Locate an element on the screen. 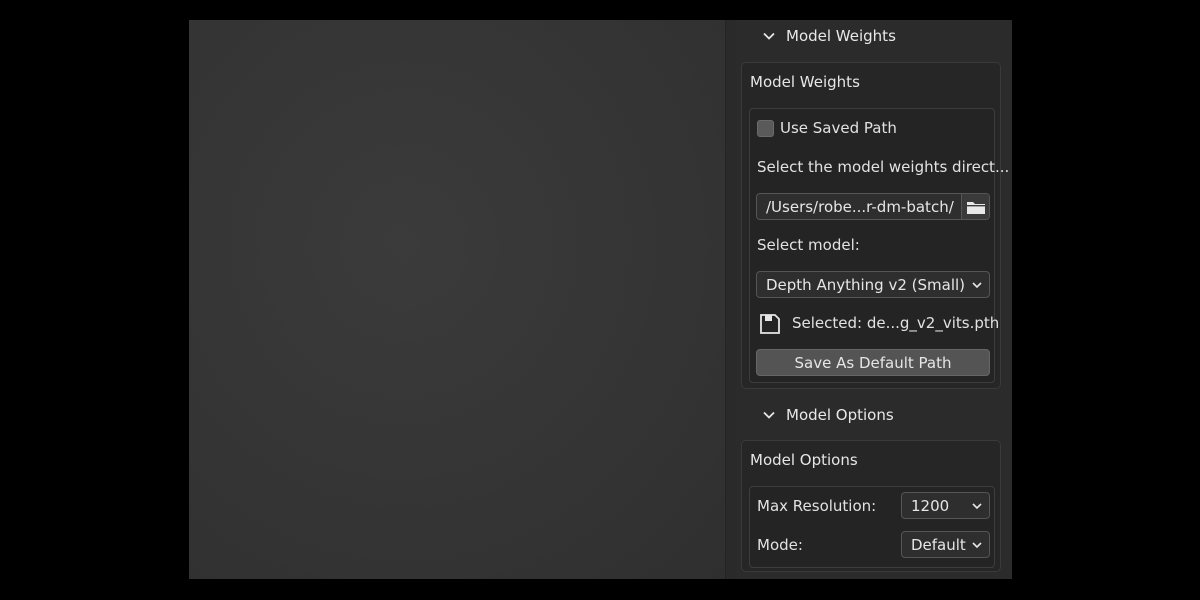 This screenshot has width=1200, height=600. mode-label: Mode: is located at coordinates (780, 545).